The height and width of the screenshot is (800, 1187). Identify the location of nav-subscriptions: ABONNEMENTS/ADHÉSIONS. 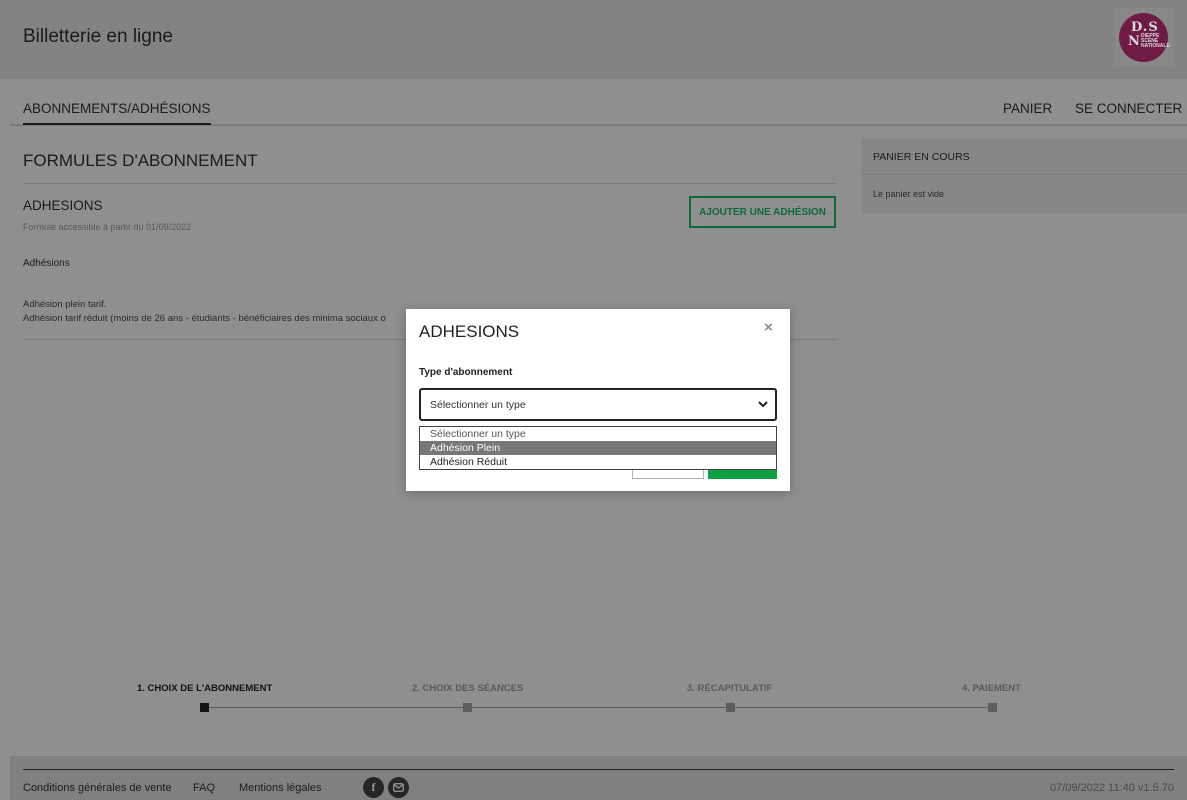
(117, 113).